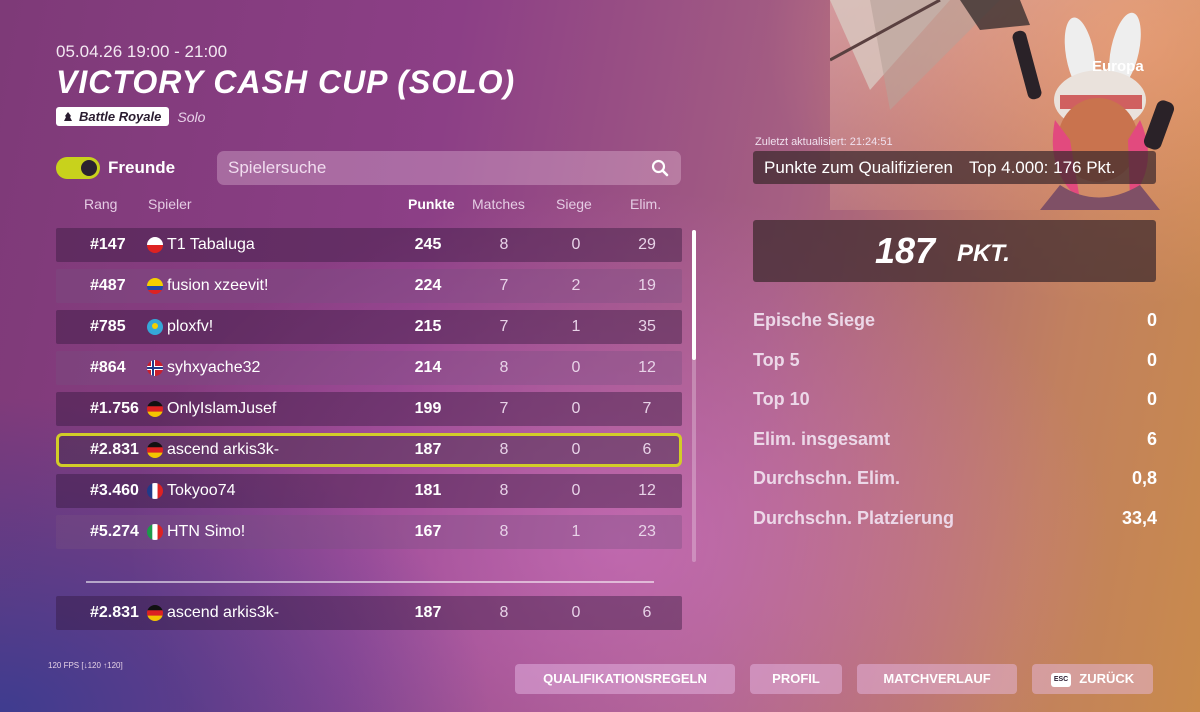 The width and height of the screenshot is (1200, 712). I want to click on row-player: HTN Simo!, so click(206, 531).